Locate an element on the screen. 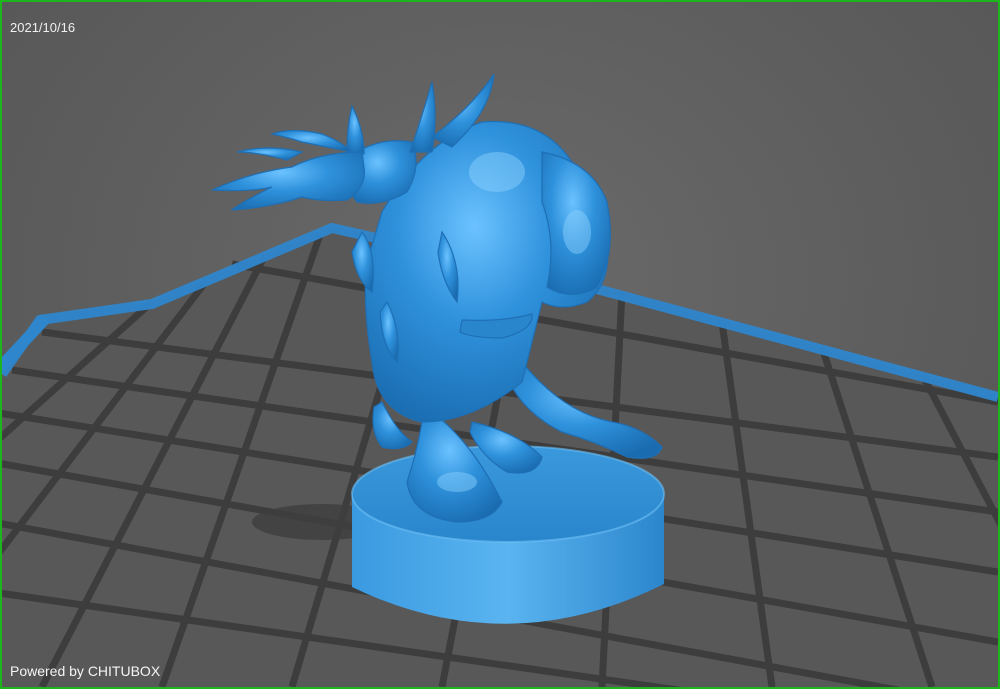 The width and height of the screenshot is (1000, 689). powered-by-label: Powered by CHITUBOX is located at coordinates (85, 671).